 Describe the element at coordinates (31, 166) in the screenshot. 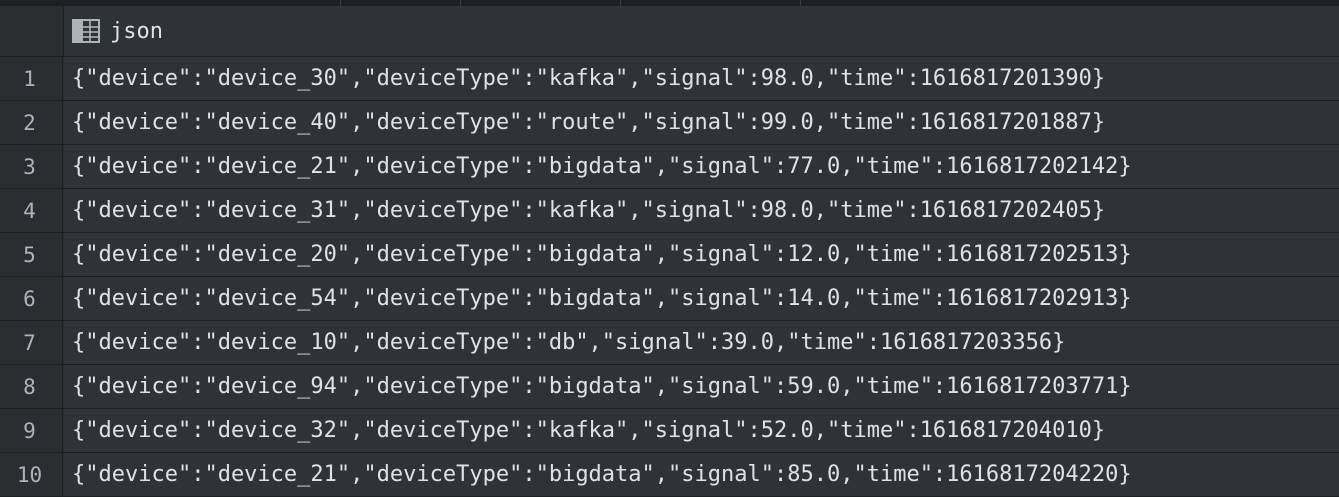

I see `row-number: 3` at that location.